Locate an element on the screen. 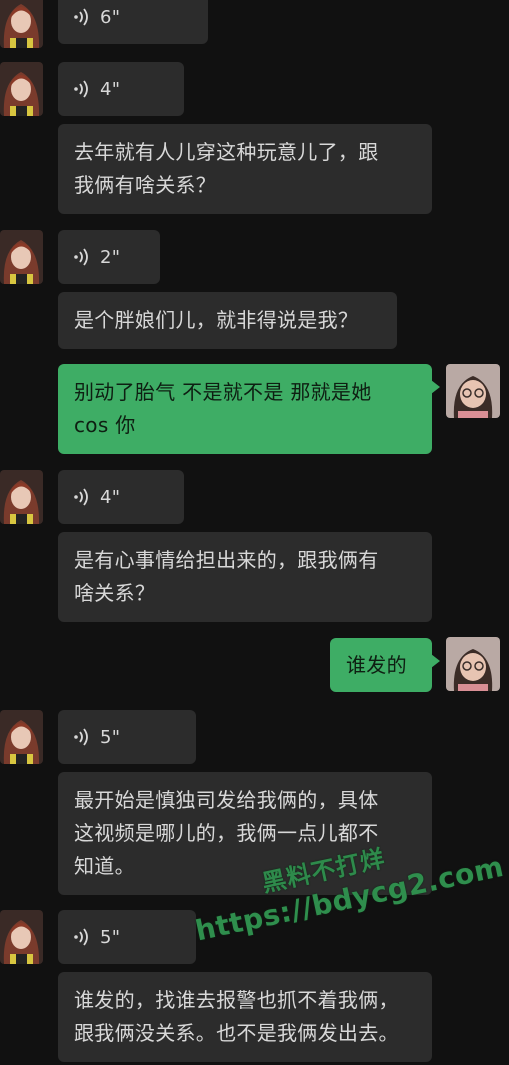 Image resolution: width=509 pixels, height=1065 pixels. message-line: 知道。 is located at coordinates (104, 866).